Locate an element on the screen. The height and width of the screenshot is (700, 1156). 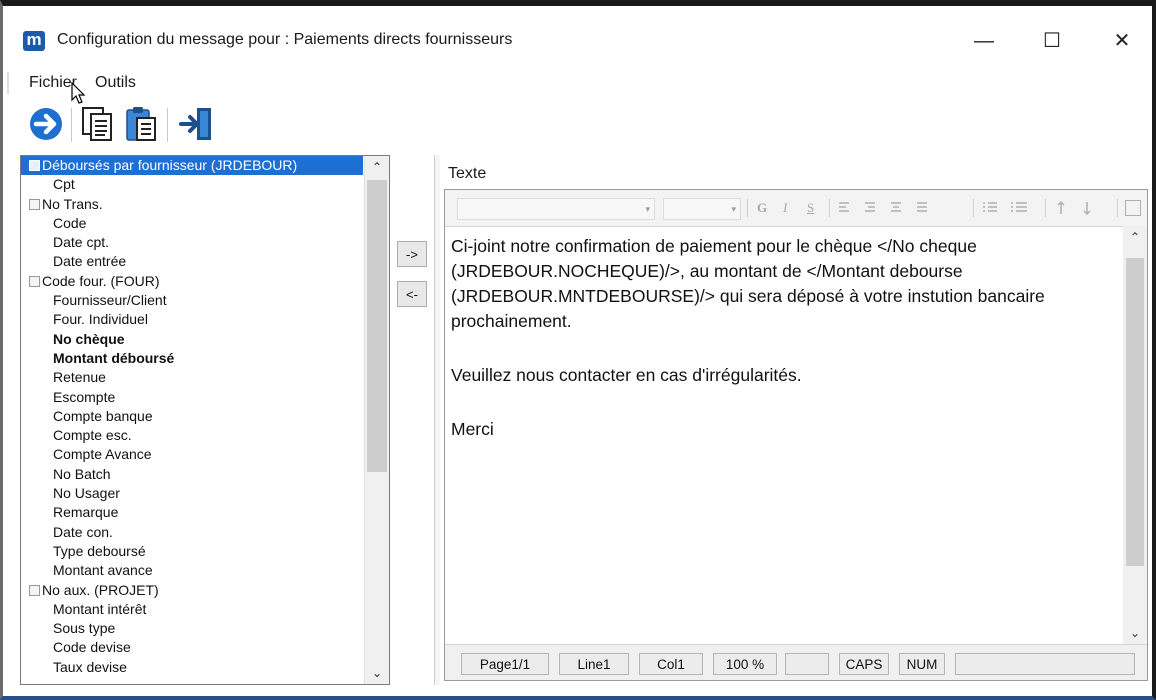
copy-icon is located at coordinates (98, 124).